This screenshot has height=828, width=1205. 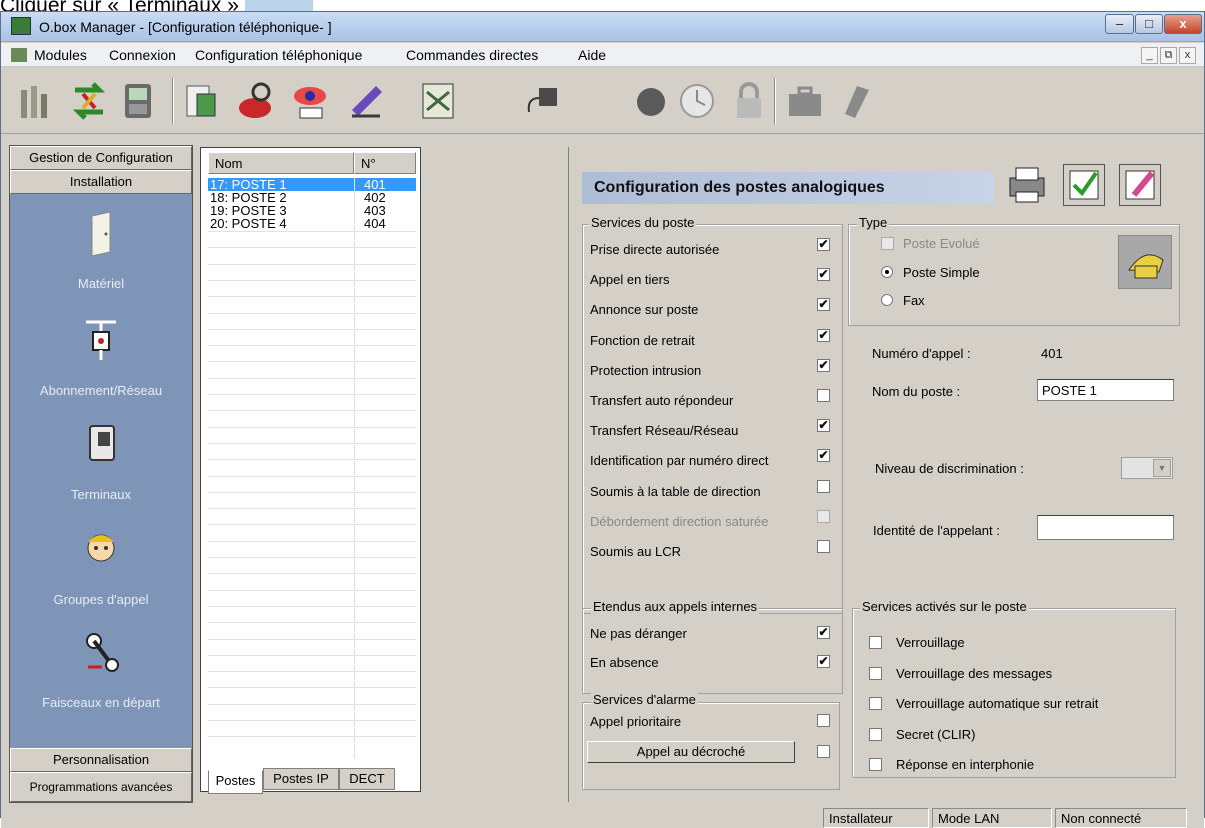 What do you see at coordinates (439, 101) in the screenshot?
I see `network-icon` at bounding box center [439, 101].